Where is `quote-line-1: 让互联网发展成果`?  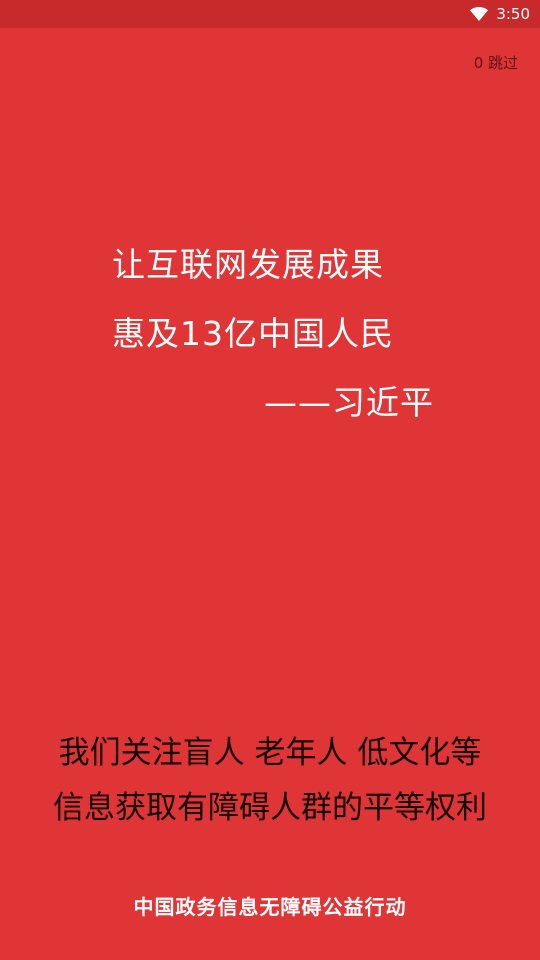 quote-line-1: 让互联网发展成果 is located at coordinates (248, 264).